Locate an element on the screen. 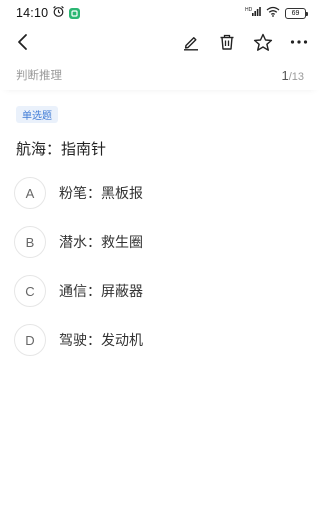 This screenshot has height=513, width=320. question-type-badge: 单选题 is located at coordinates (37, 114).